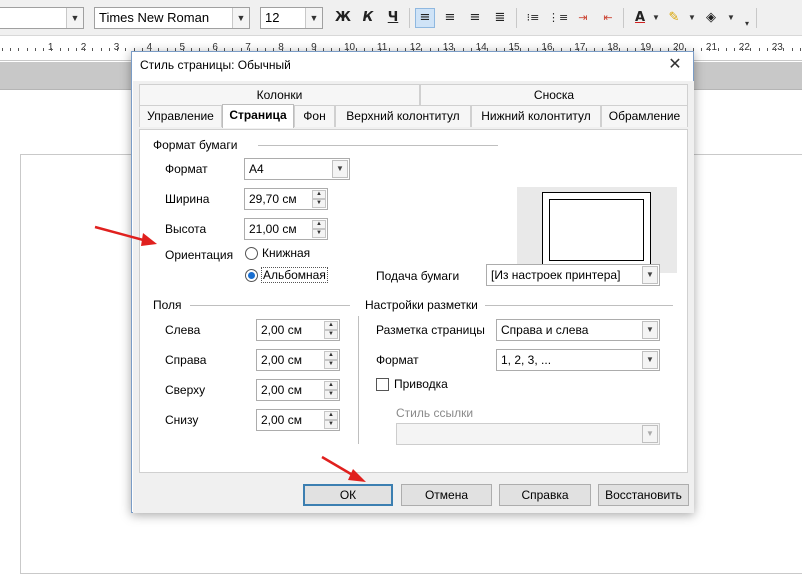 This screenshot has width=802, height=574. I want to click on arrow-to-ok-button, so click(343, 468).